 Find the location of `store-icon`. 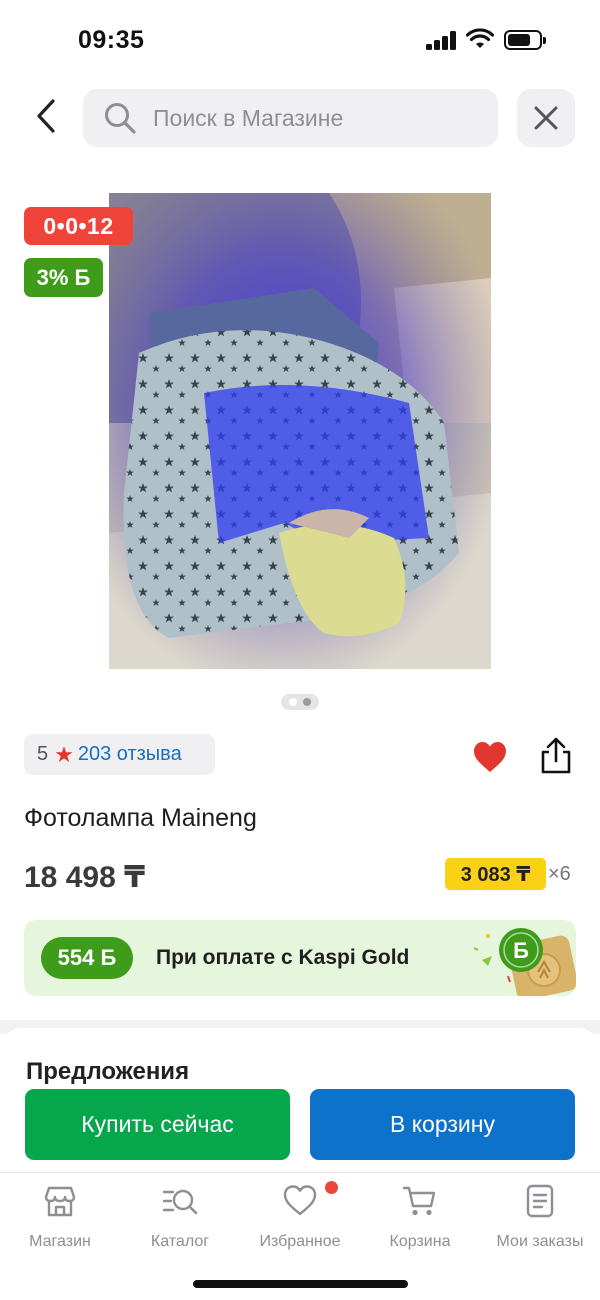

store-icon is located at coordinates (60, 1201).